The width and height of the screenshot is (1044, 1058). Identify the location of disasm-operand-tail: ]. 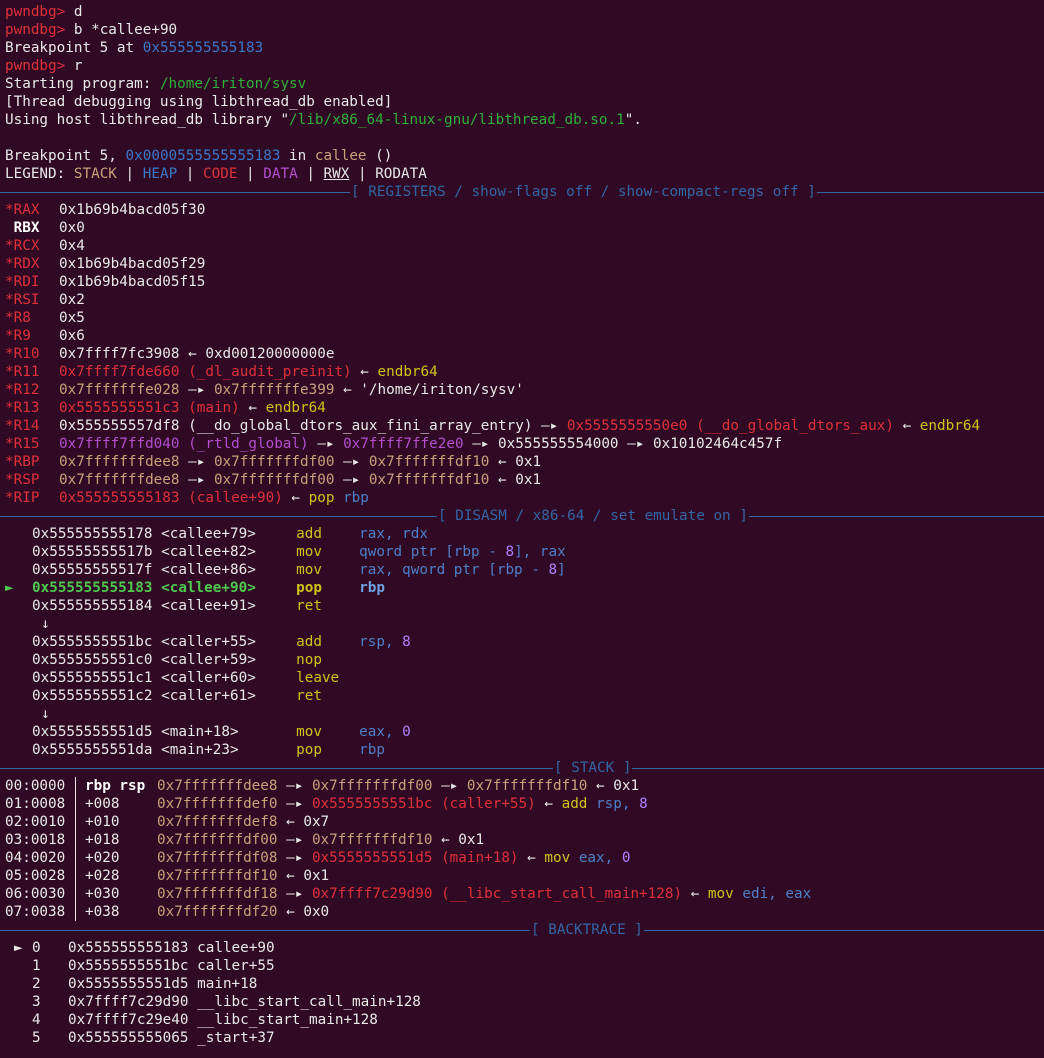
(561, 570).